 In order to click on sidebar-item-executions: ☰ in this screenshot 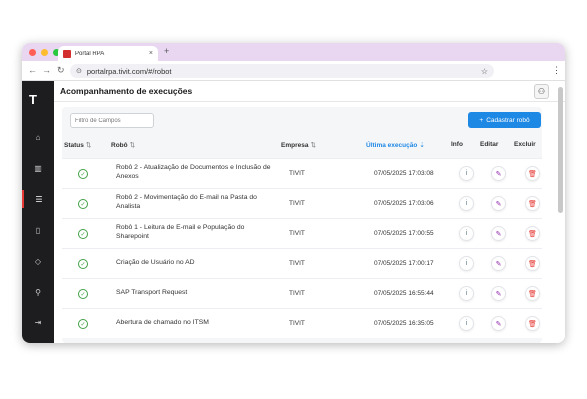, I will do `click(38, 199)`.